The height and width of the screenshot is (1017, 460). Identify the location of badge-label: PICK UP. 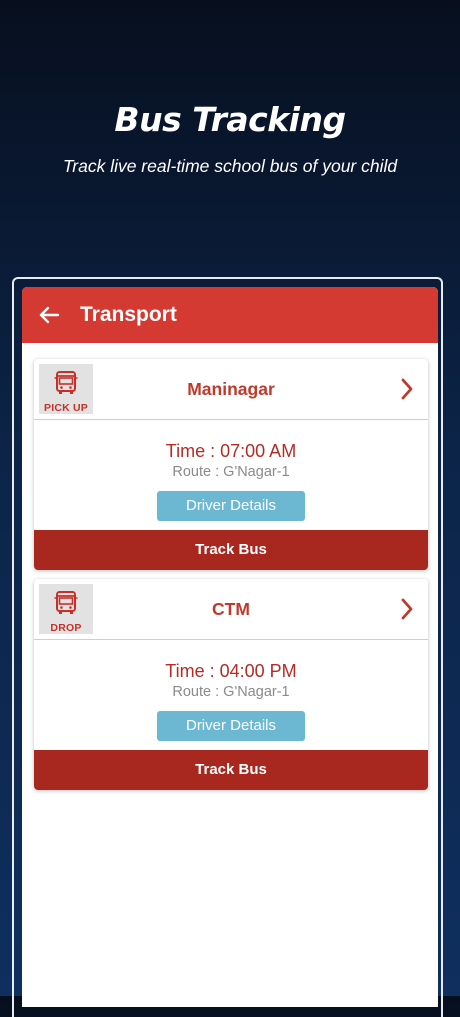
(66, 408).